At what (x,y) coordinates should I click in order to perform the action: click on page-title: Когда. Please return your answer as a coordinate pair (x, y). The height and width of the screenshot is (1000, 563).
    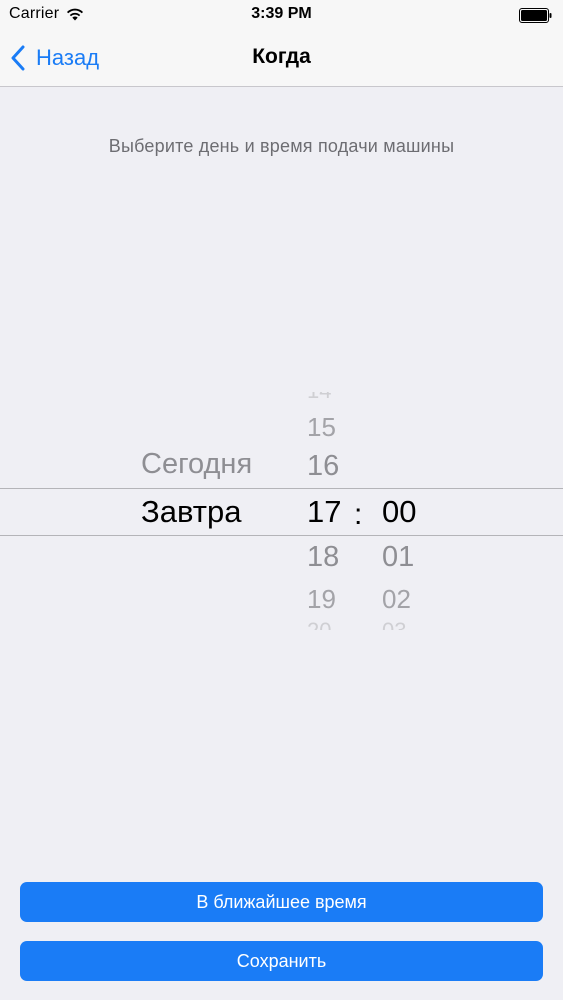
    Looking at the image, I should click on (281, 56).